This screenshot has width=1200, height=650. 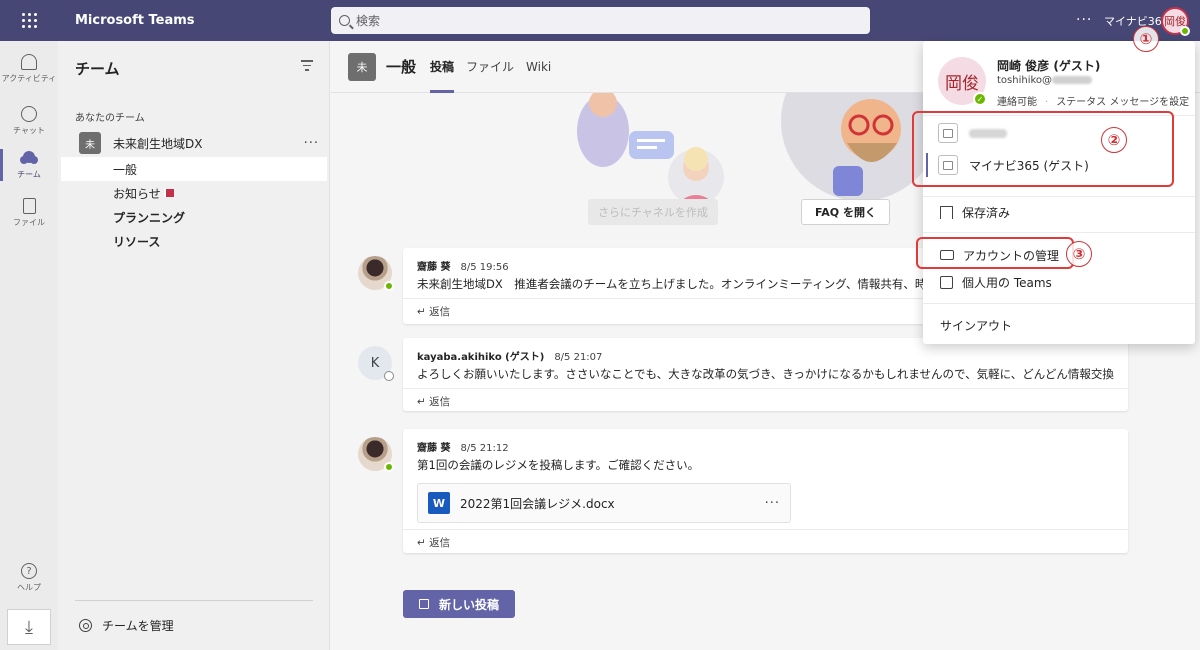 I want to click on app-launcher-icon, so click(x=29, y=20).